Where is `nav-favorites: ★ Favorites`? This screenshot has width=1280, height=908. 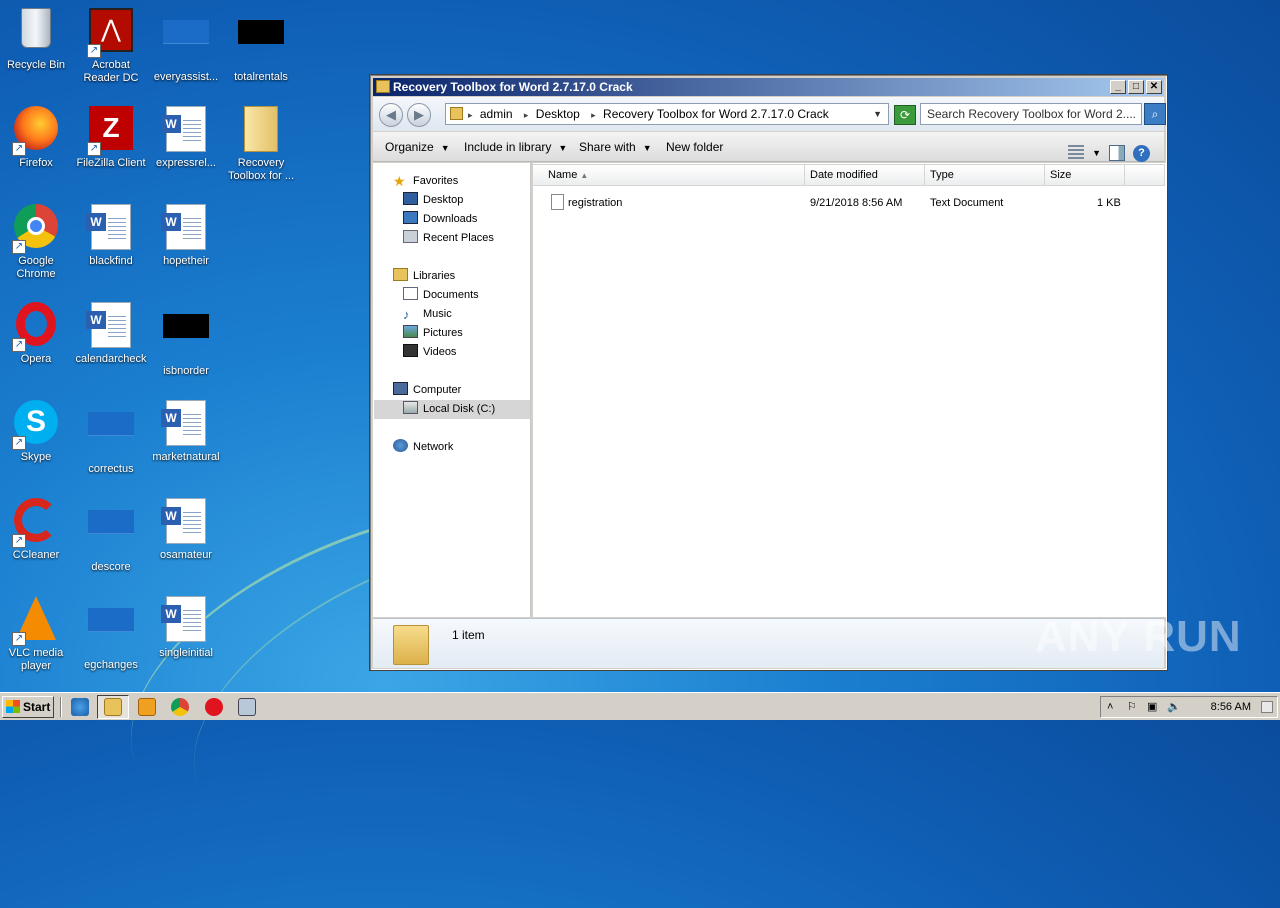
nav-favorites: ★ Favorites is located at coordinates (425, 181).